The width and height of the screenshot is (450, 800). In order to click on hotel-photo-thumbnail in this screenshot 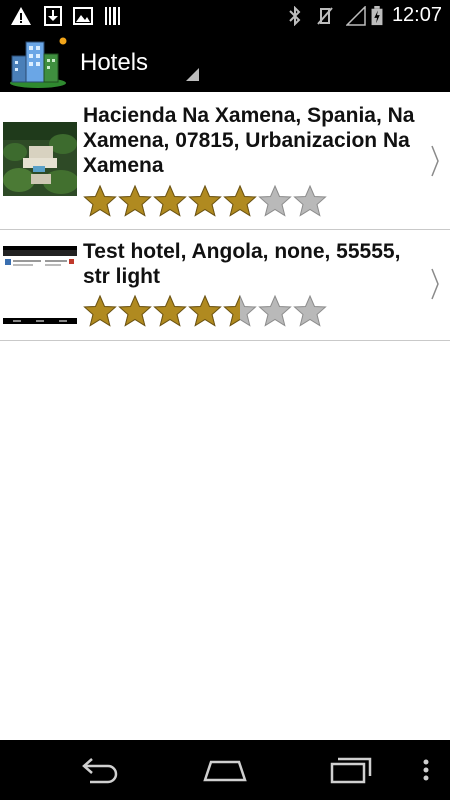, I will do `click(40, 159)`.